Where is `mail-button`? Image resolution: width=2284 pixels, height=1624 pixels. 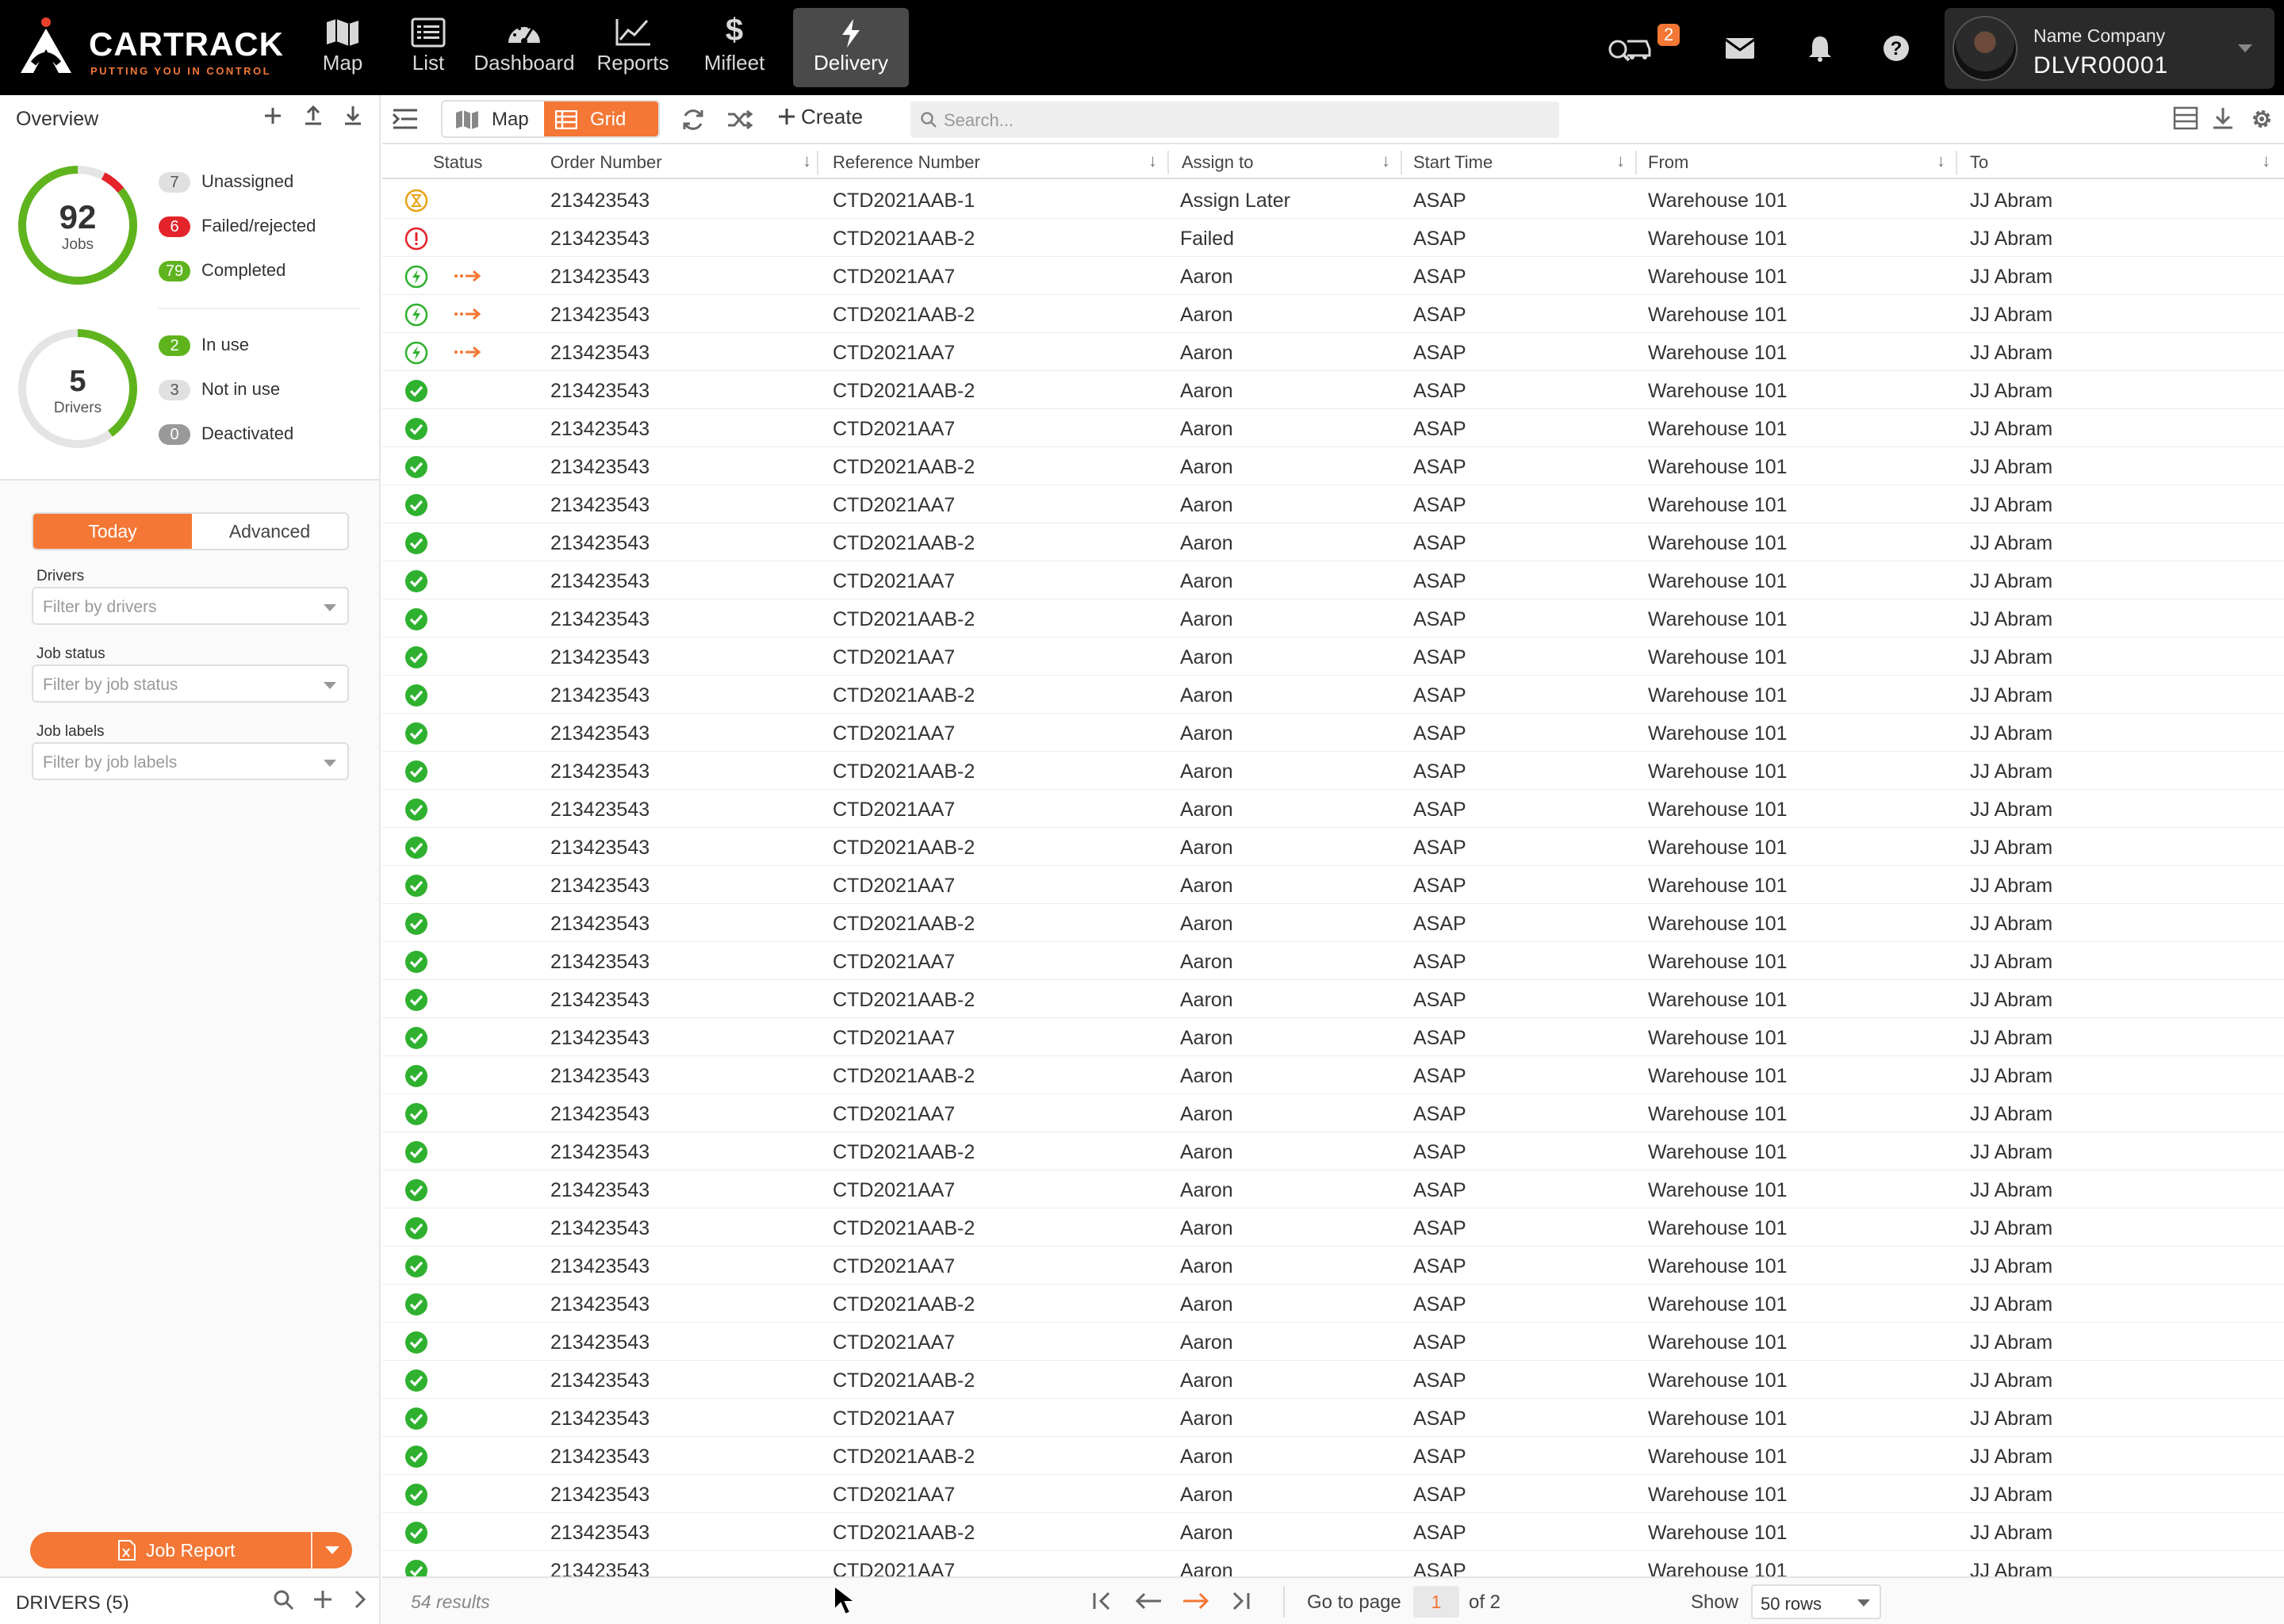 mail-button is located at coordinates (1740, 50).